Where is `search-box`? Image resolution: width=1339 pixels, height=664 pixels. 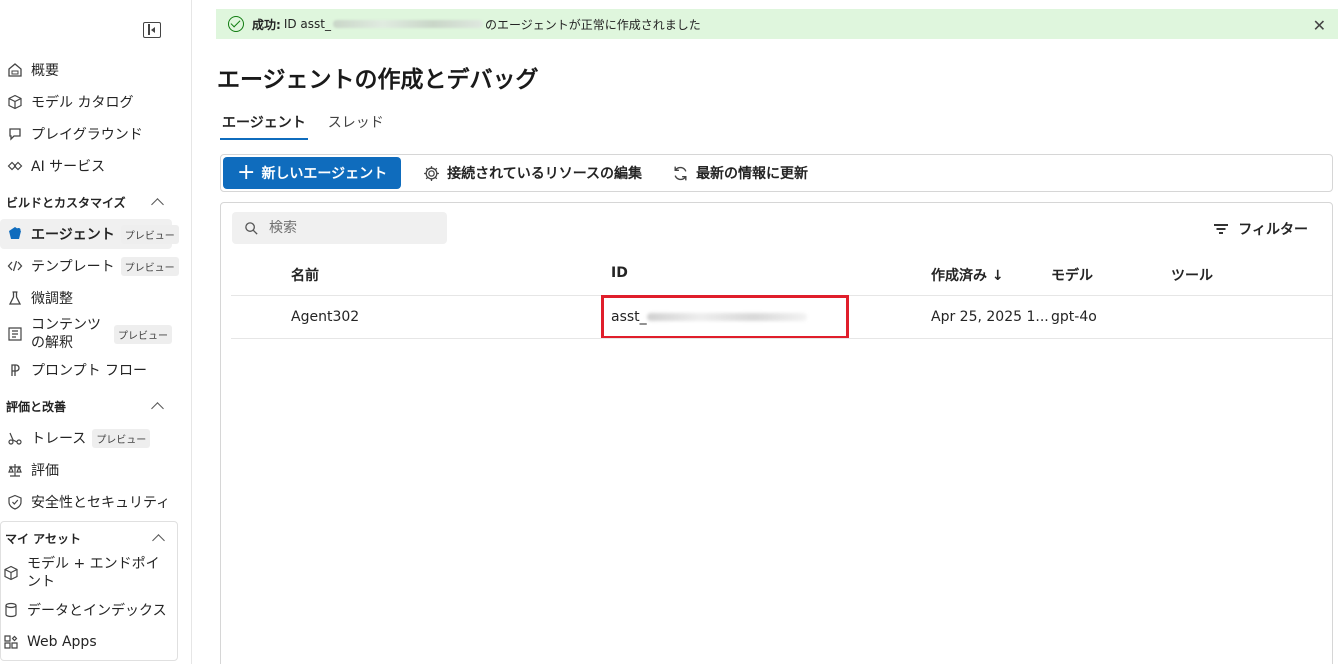 search-box is located at coordinates (339, 228).